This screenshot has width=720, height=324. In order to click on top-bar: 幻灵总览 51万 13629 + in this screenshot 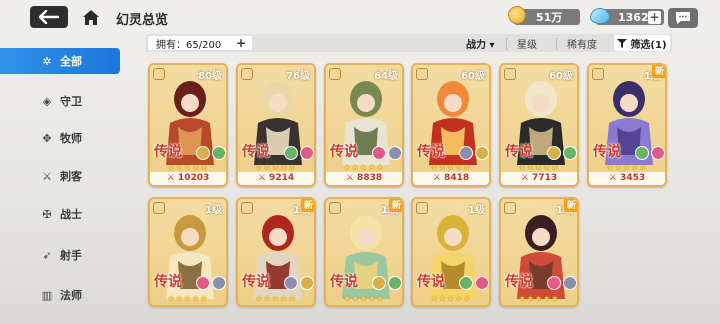, I will do `click(360, 17)`.